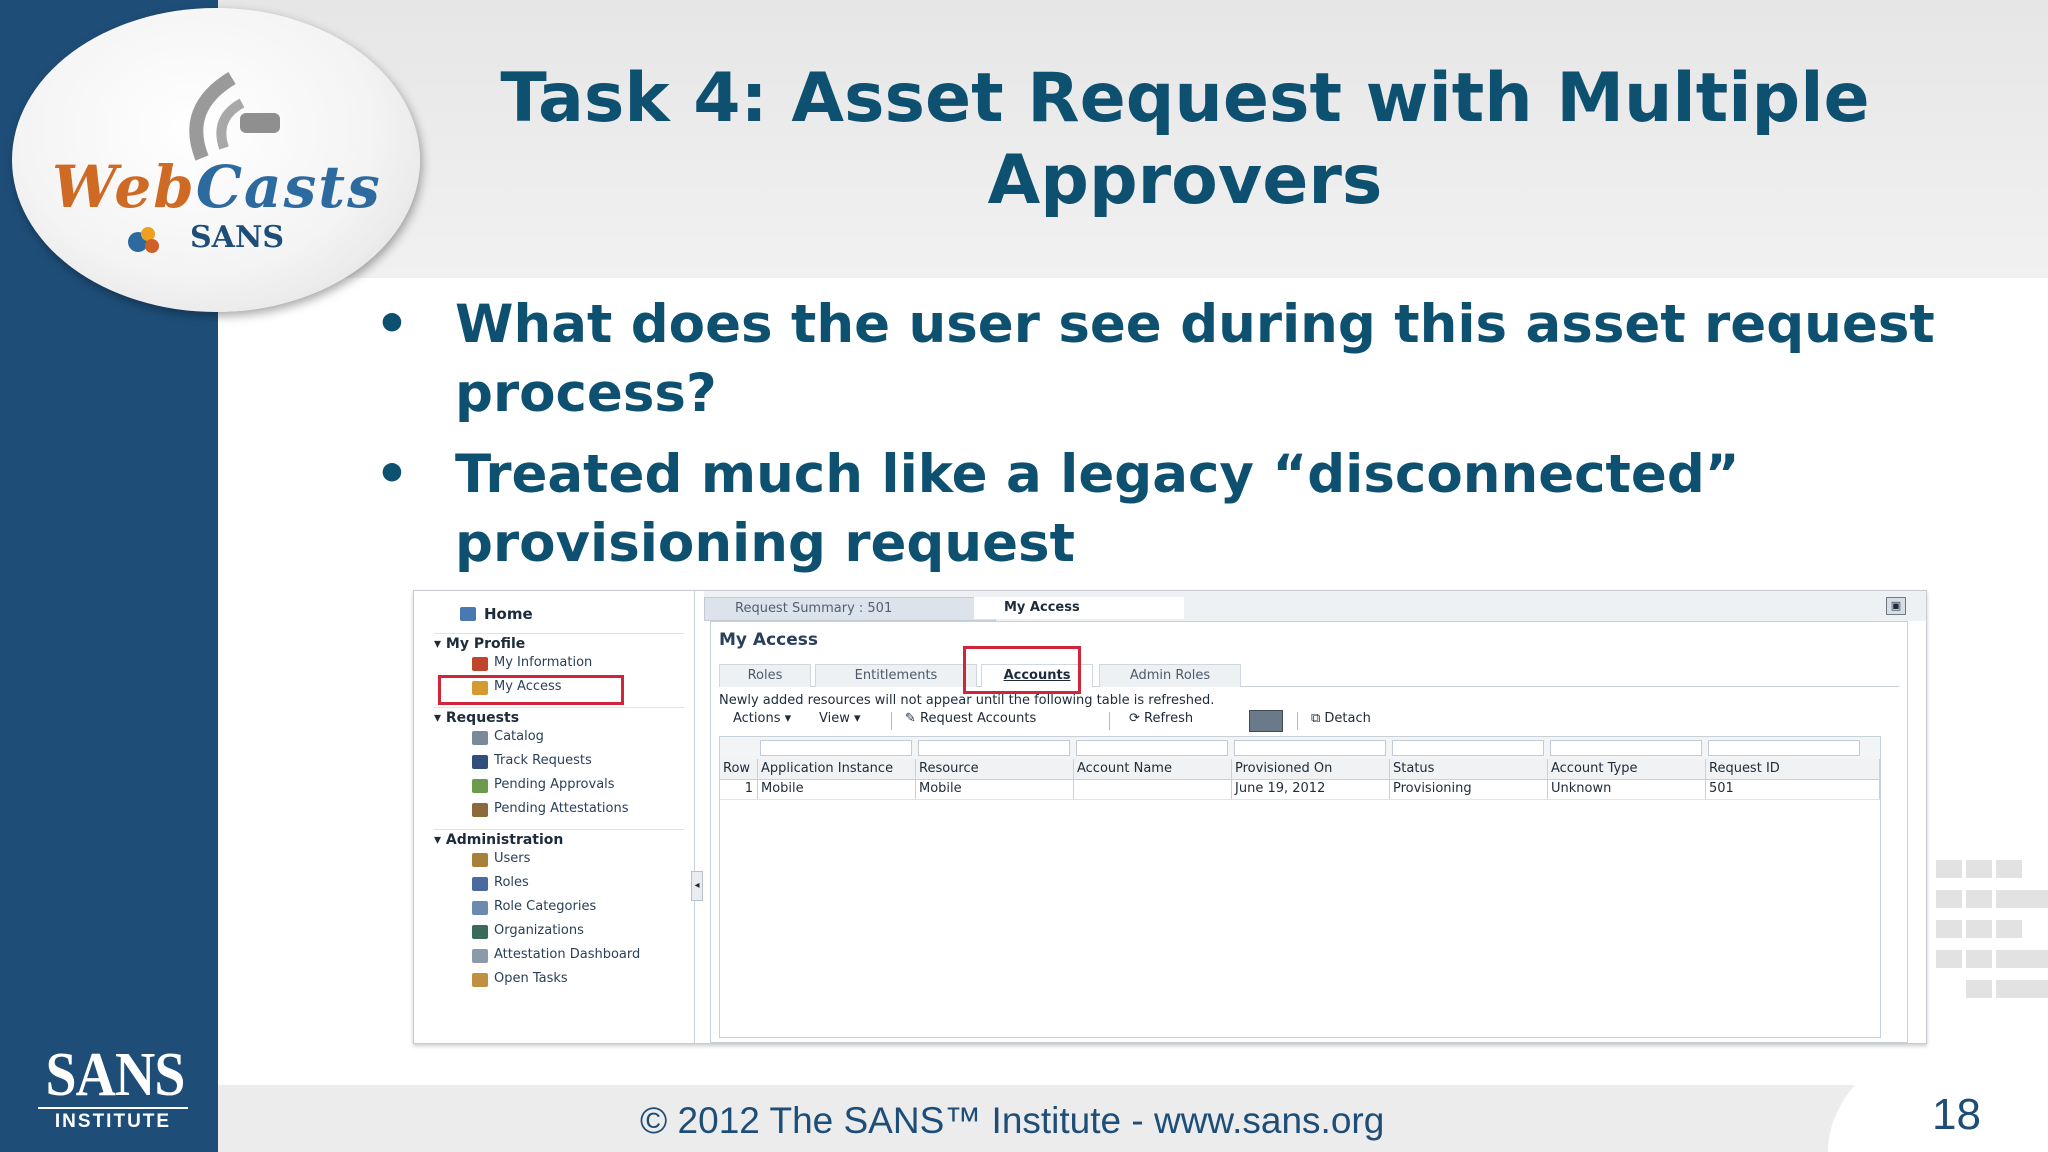 This screenshot has height=1152, width=2048. Describe the element at coordinates (519, 736) in the screenshot. I see `nav-item-catalog: Catalog` at that location.